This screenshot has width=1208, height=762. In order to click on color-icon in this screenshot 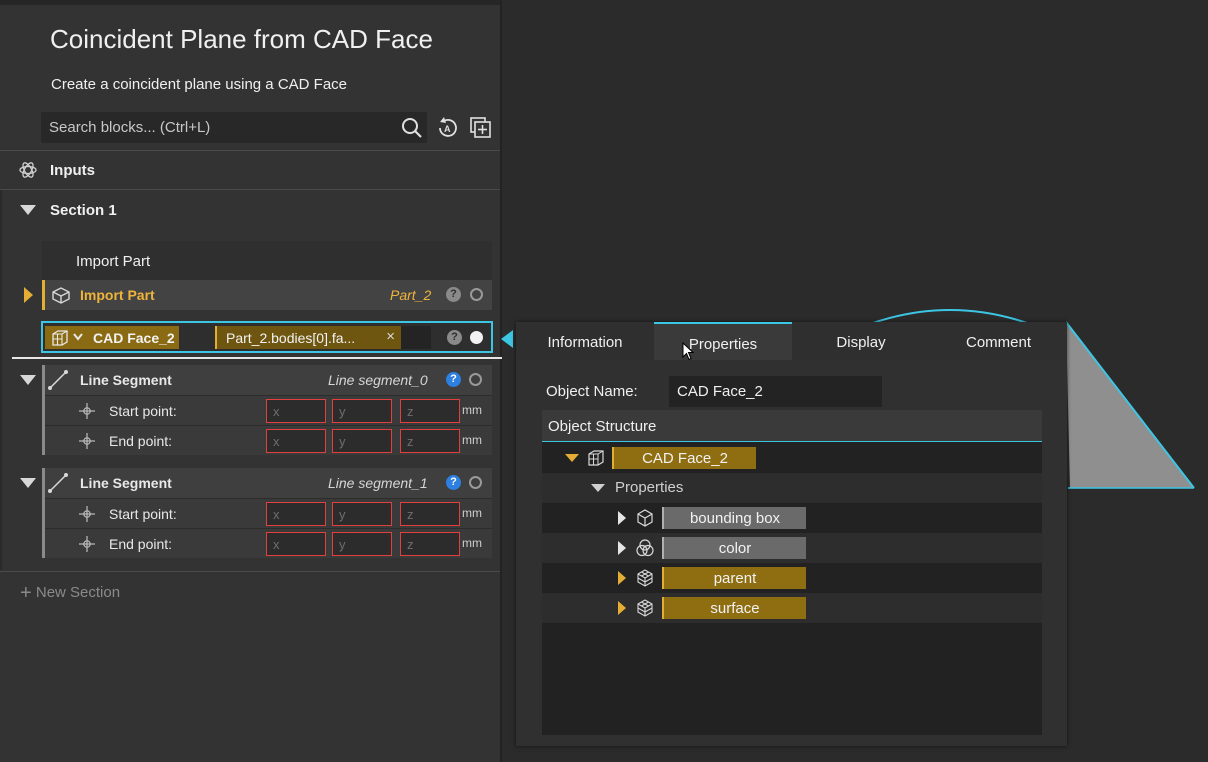, I will do `click(645, 548)`.